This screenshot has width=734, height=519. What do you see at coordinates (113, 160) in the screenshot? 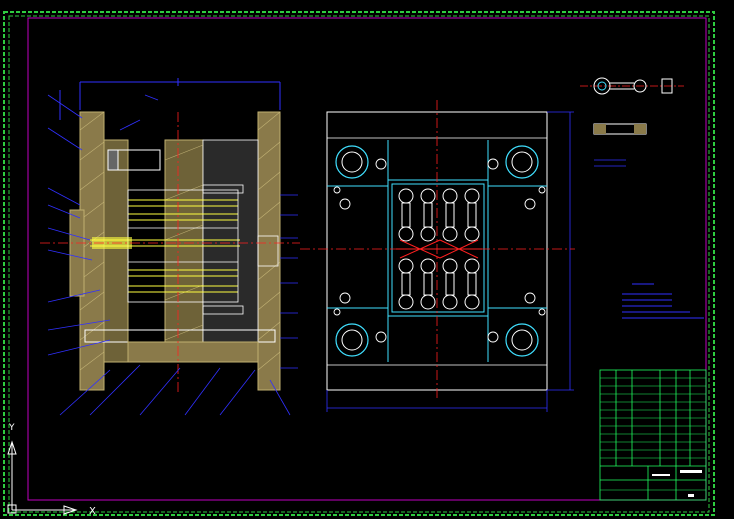
I see `top-bolt-head` at bounding box center [113, 160].